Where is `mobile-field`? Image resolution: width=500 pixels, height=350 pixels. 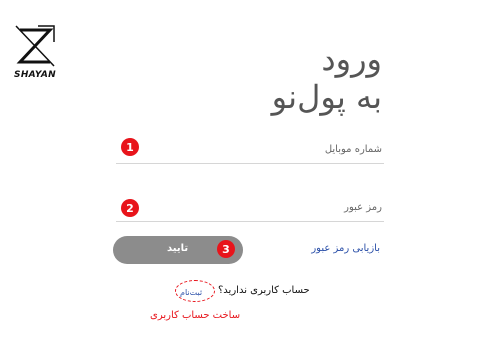 mobile-field is located at coordinates (250, 150).